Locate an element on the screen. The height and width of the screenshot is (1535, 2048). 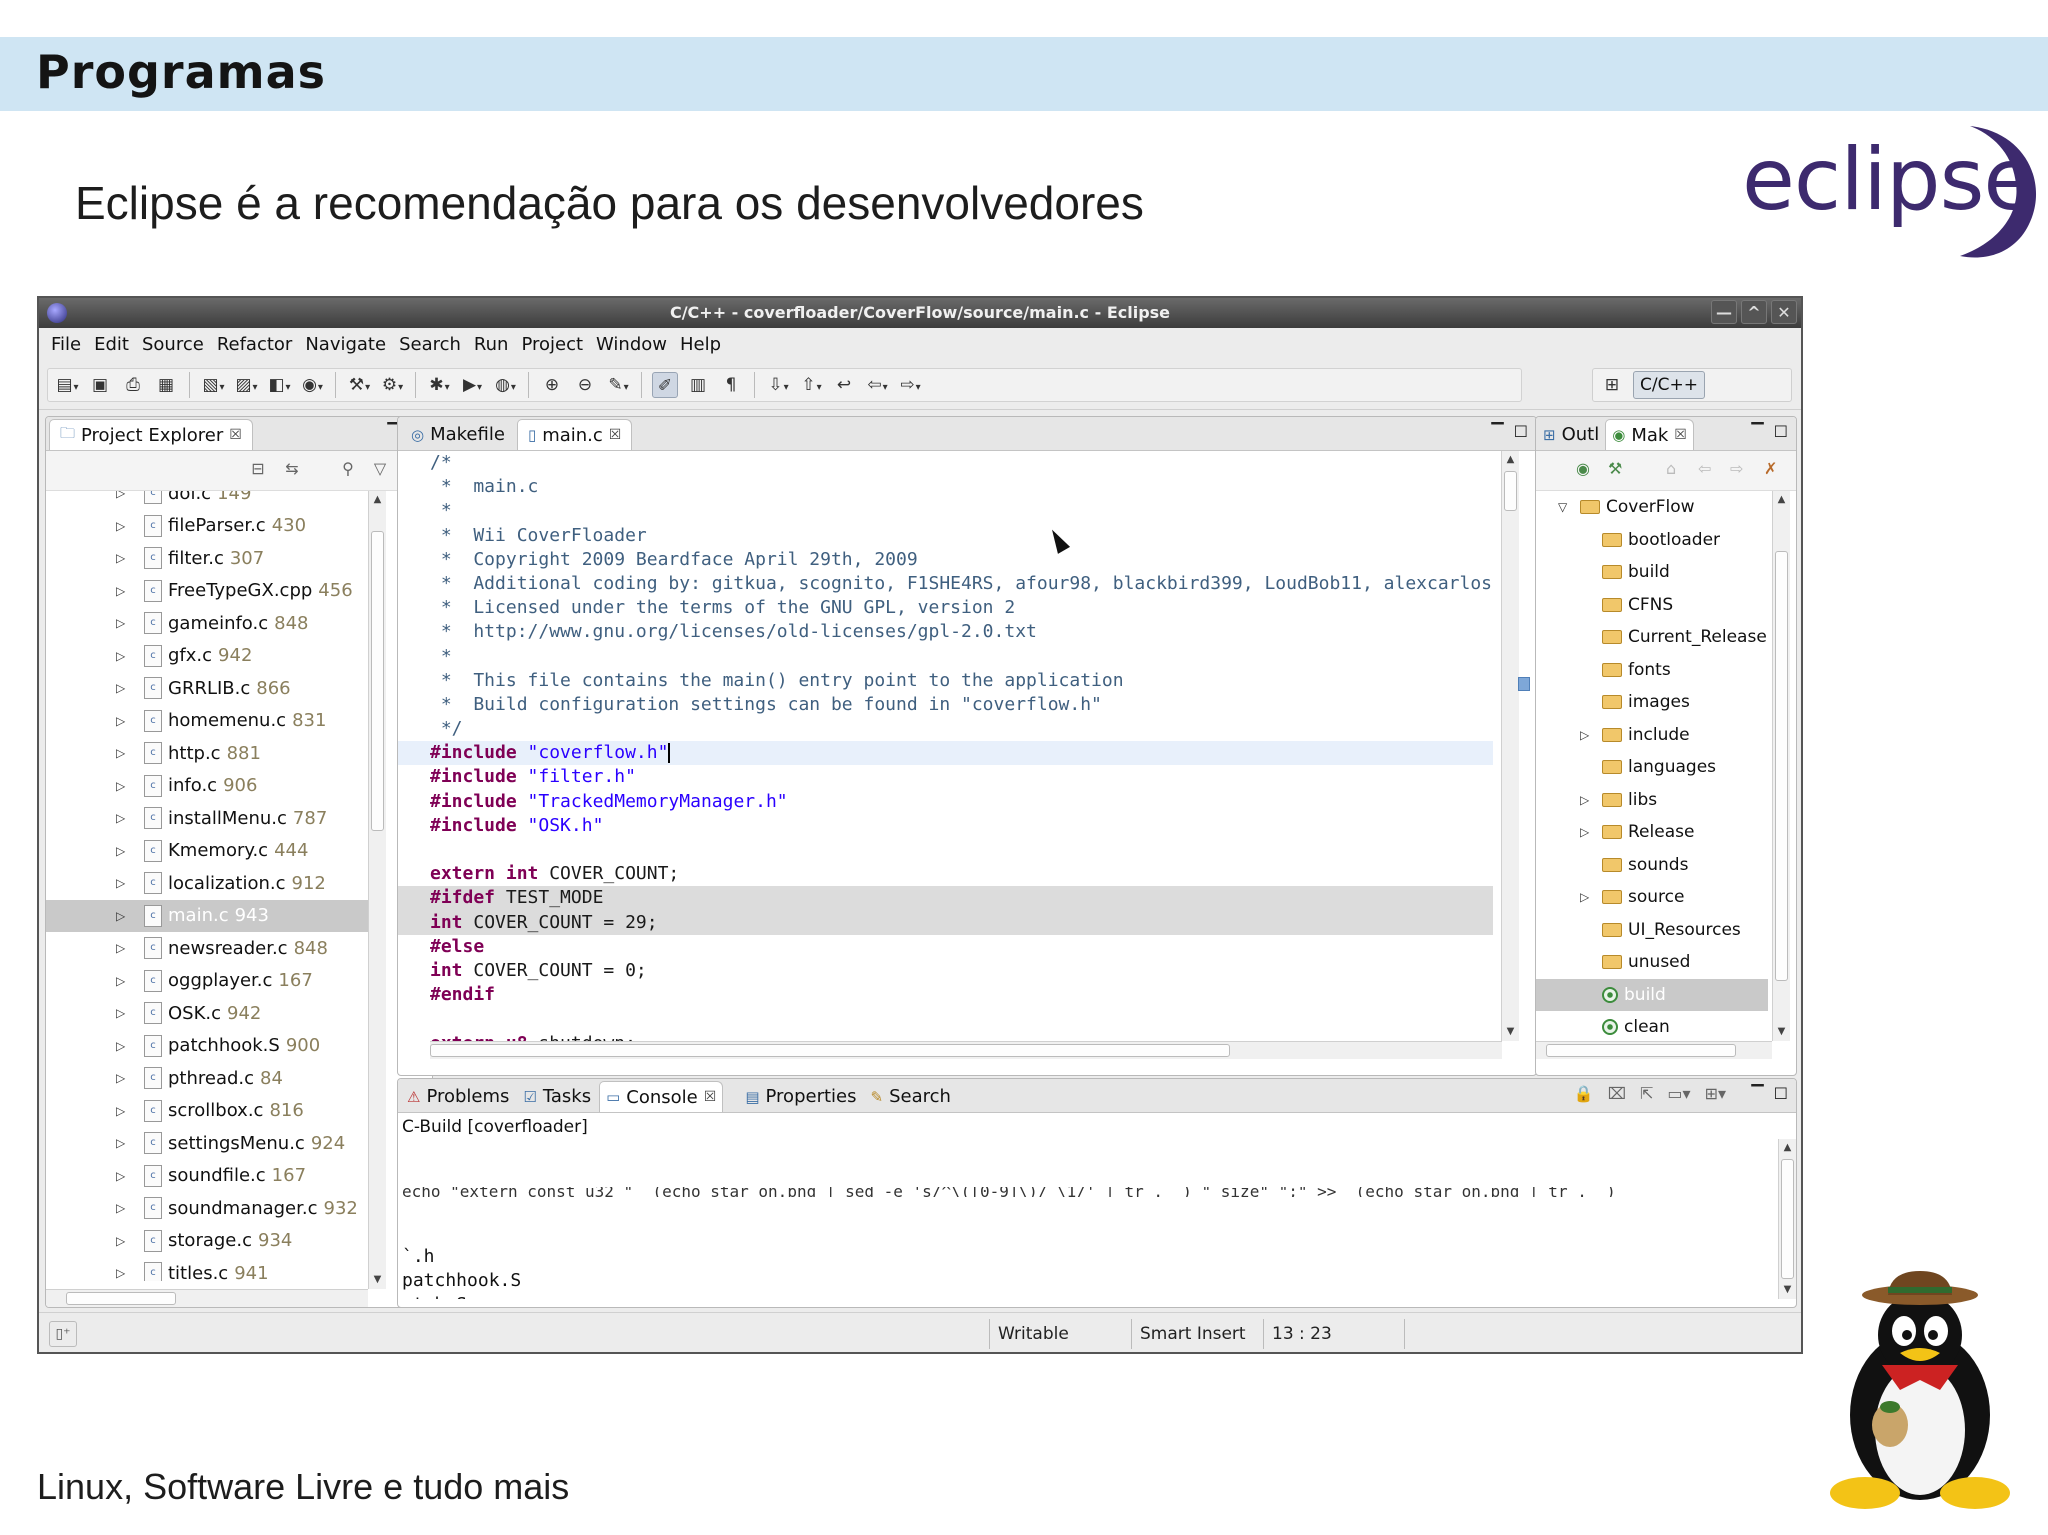
make-folder-row: ▷ include is located at coordinates (1652, 735).